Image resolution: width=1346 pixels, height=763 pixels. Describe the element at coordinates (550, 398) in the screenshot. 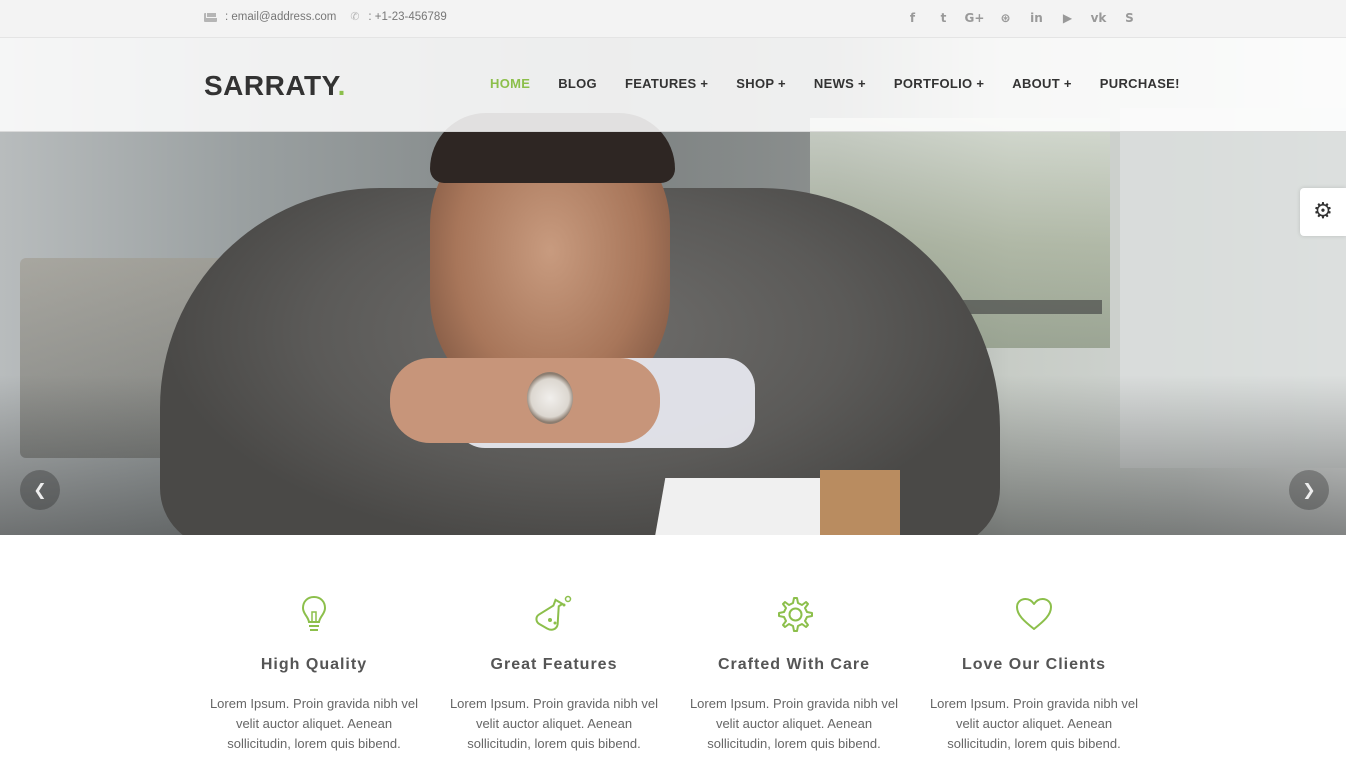

I see `hero-watch` at that location.